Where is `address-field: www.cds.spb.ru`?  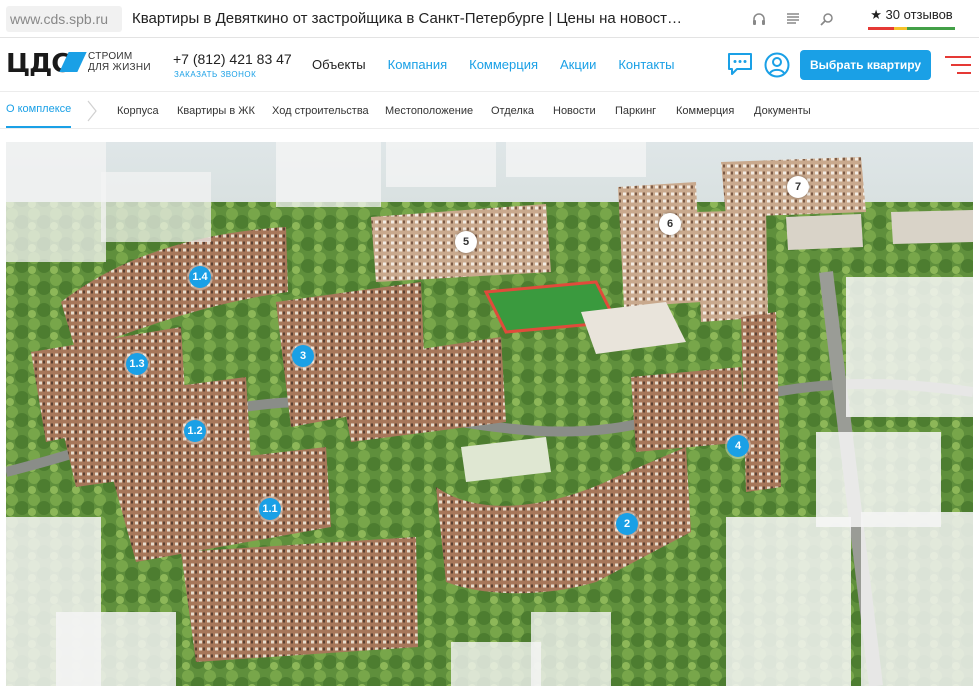 address-field: www.cds.spb.ru is located at coordinates (64, 19).